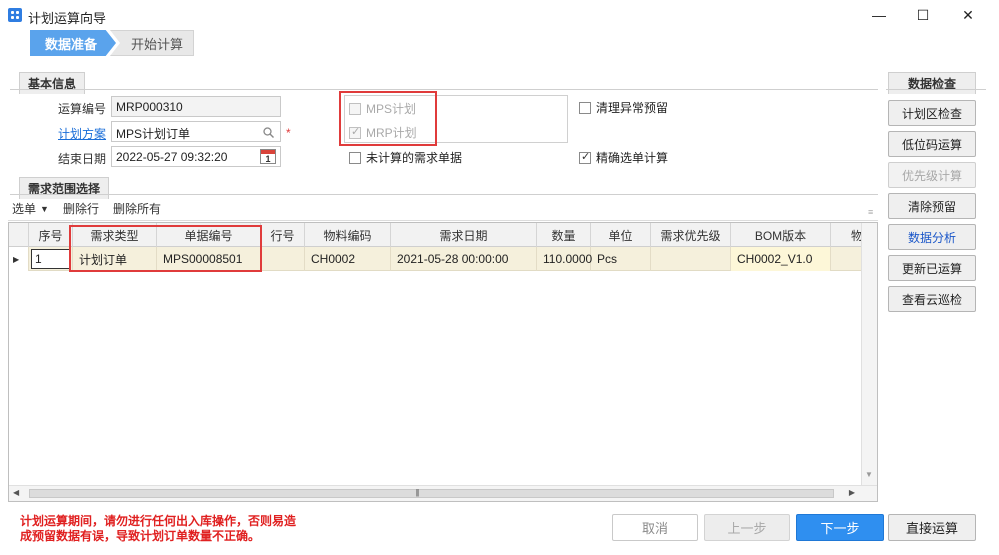 The image size is (999, 555). What do you see at coordinates (932, 83) in the screenshot?
I see `section-data-check: 数据检查` at bounding box center [932, 83].